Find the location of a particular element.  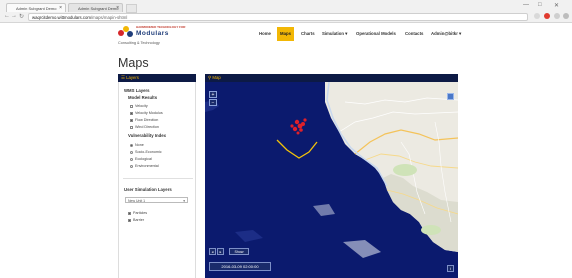

logo-name: Modulars is located at coordinates (152, 33).